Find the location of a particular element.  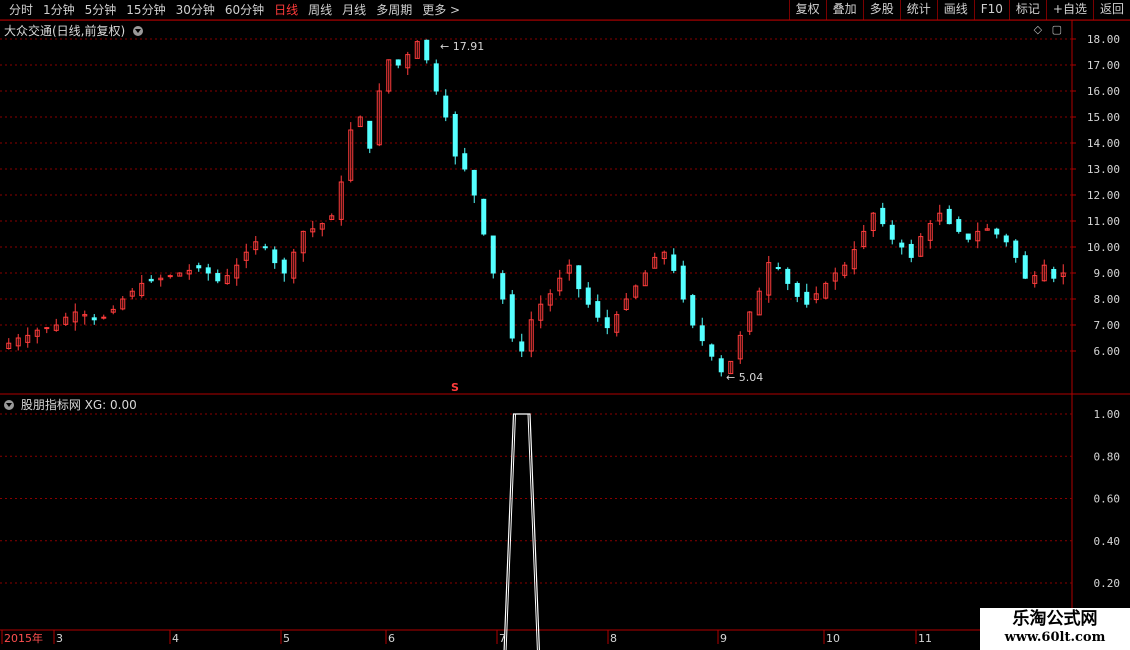

sell-marker: S is located at coordinates (455, 387).